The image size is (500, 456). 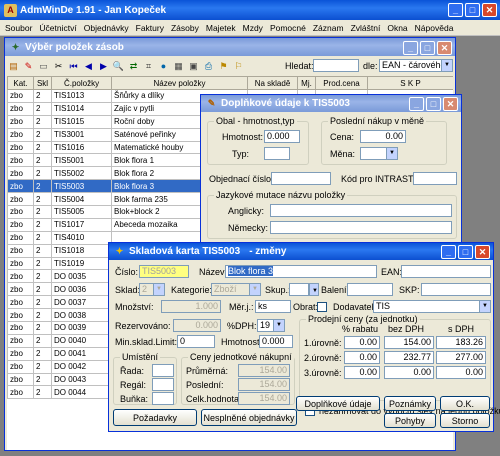 I want to click on menu-item-3: Faktury, so click(x=150, y=28).